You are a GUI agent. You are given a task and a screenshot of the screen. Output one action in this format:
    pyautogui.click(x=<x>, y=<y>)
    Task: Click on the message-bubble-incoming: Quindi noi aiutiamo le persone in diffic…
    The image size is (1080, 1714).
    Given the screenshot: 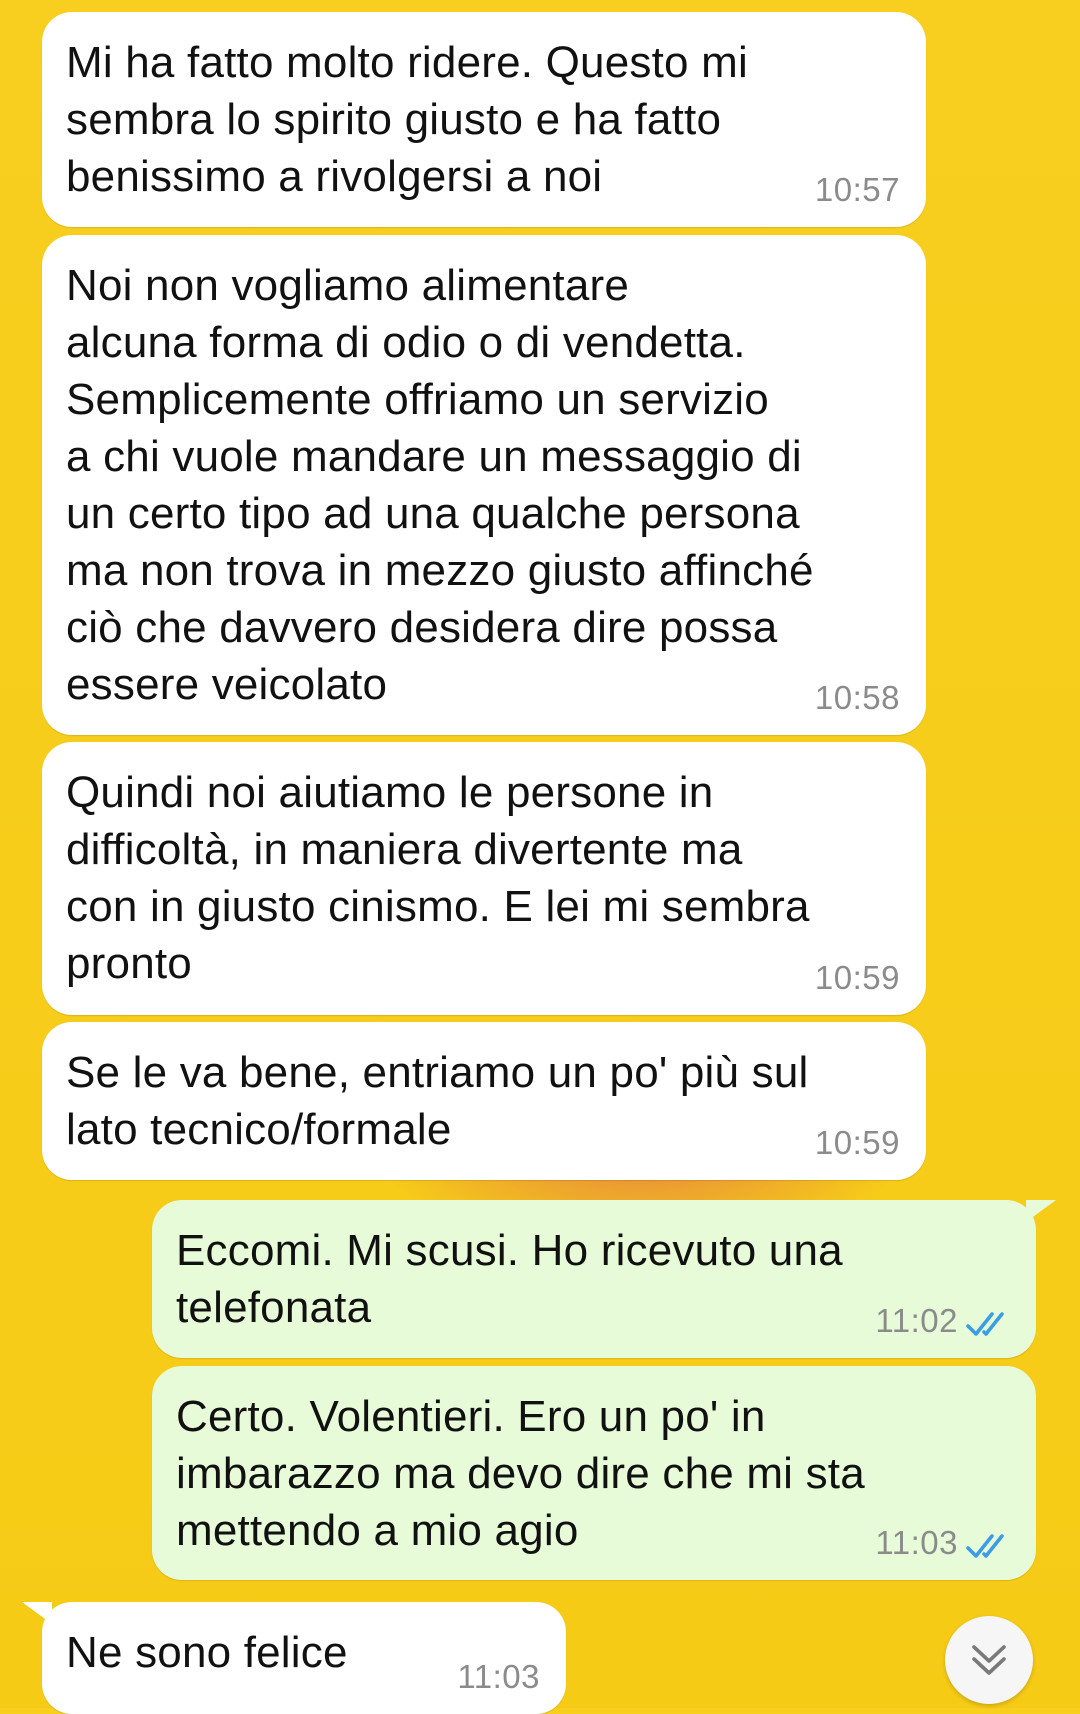 What is the action you would take?
    pyautogui.click(x=484, y=878)
    